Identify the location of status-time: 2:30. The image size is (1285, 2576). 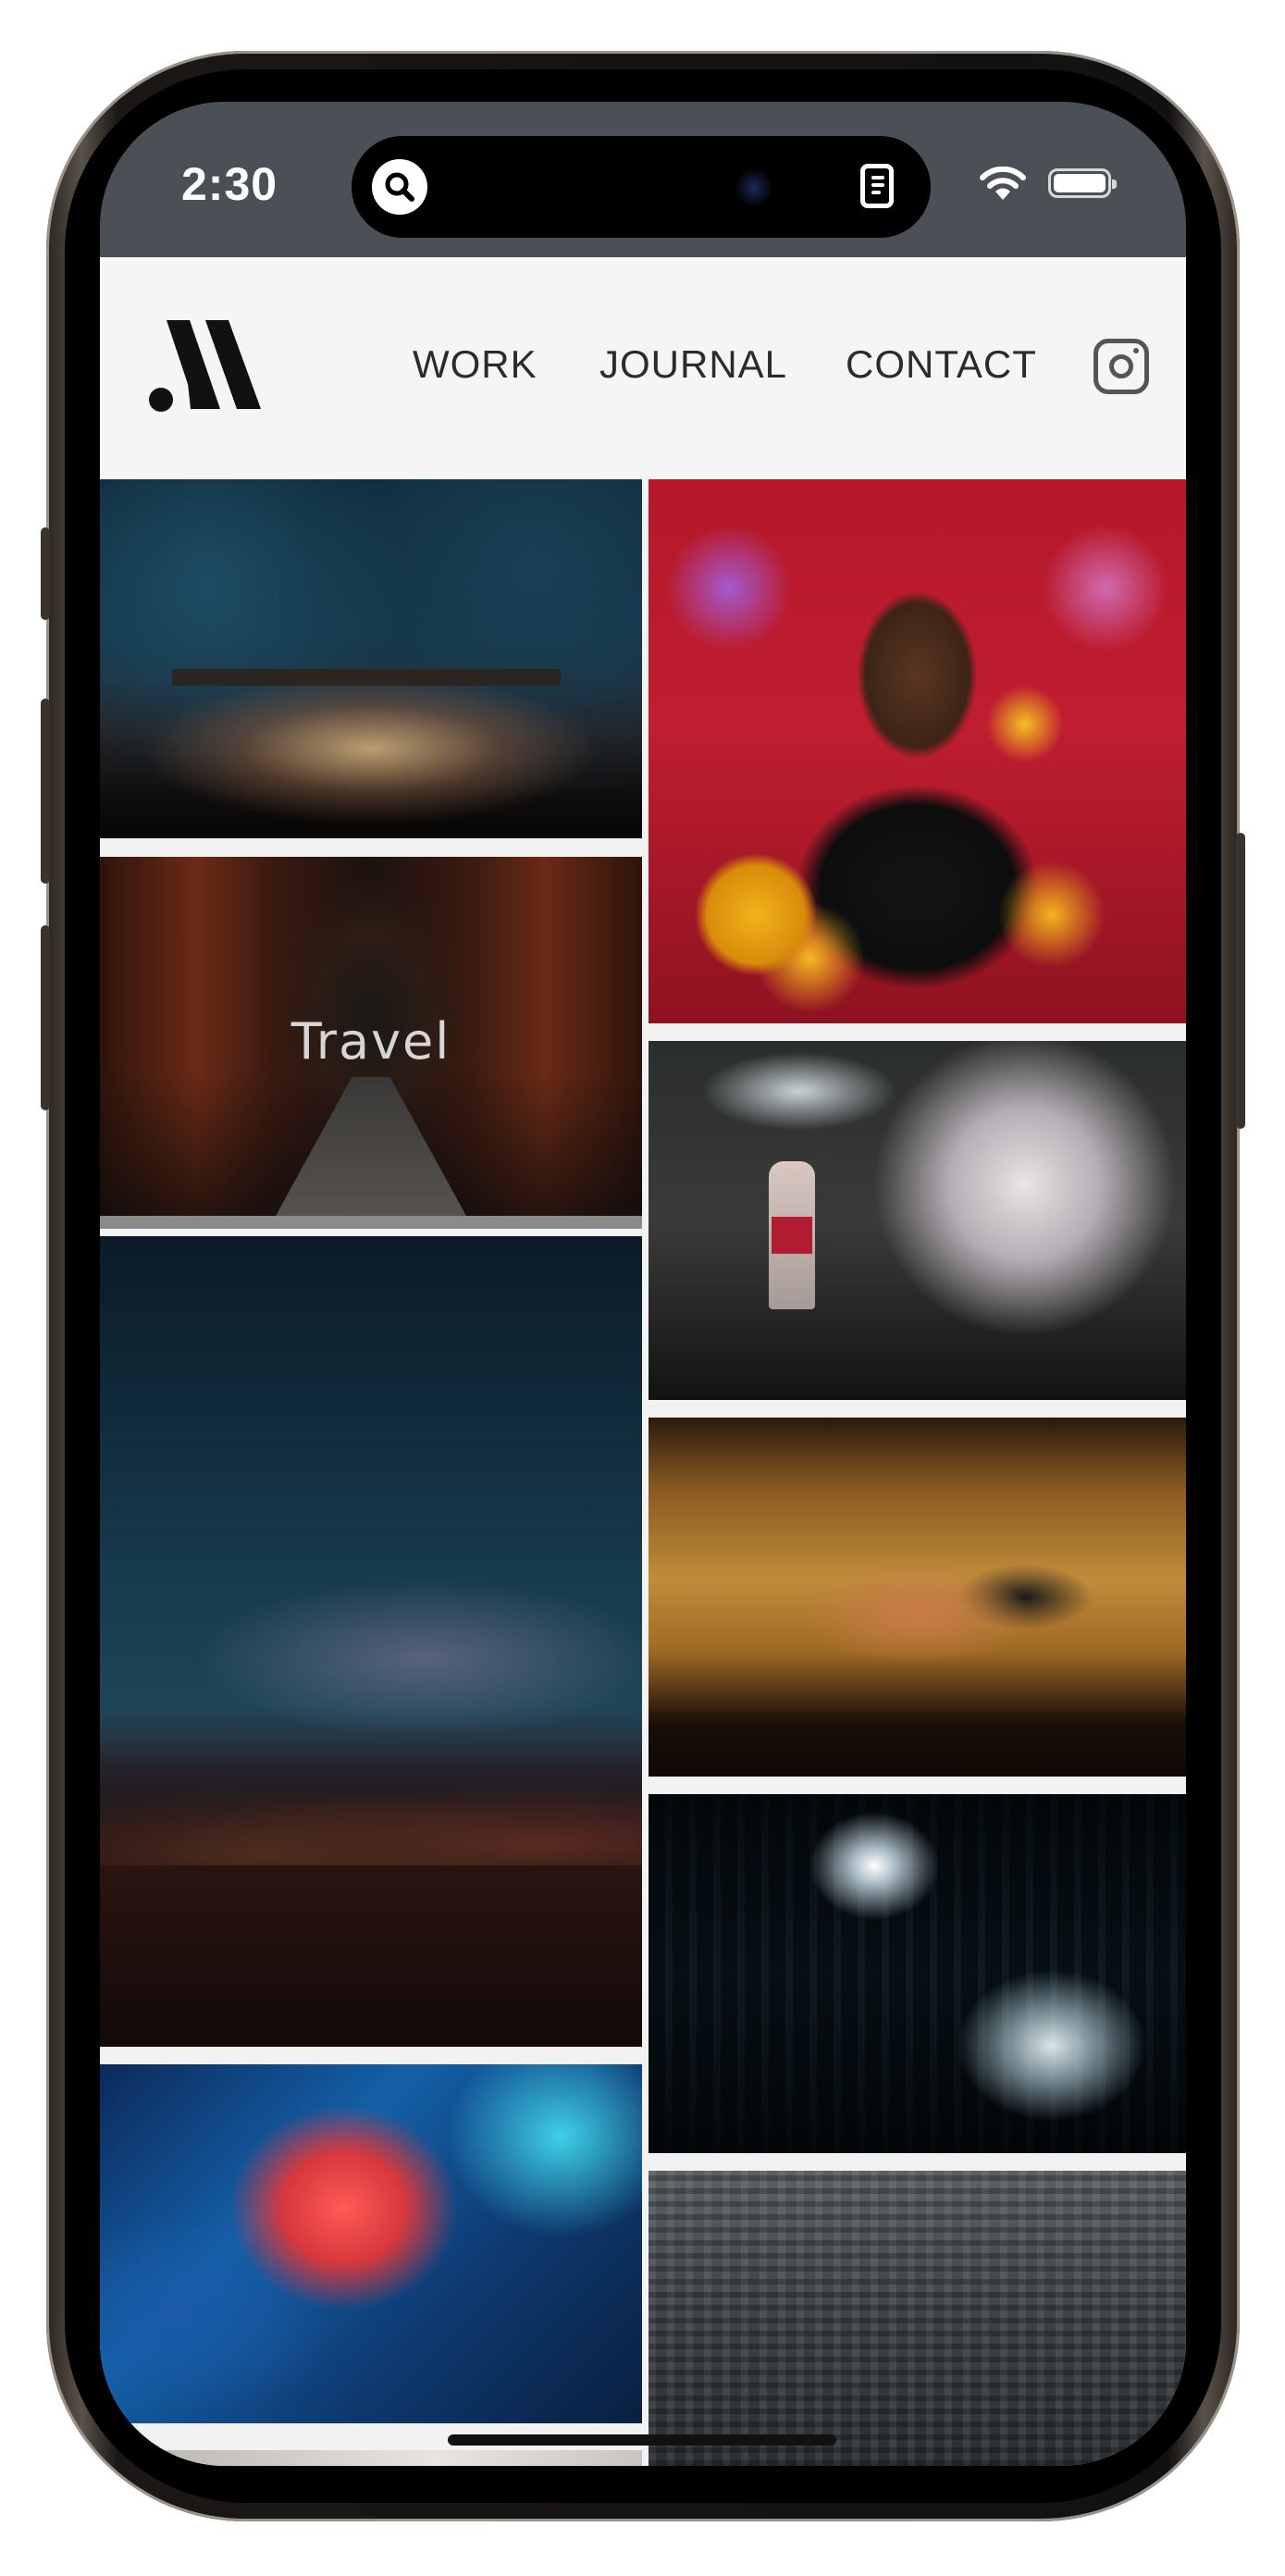
(229, 184).